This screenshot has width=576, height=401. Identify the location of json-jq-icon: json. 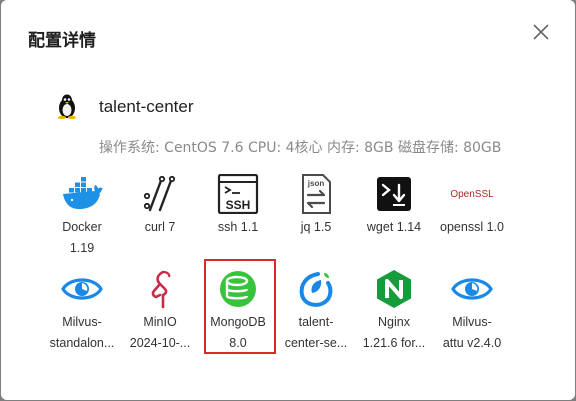
(316, 194).